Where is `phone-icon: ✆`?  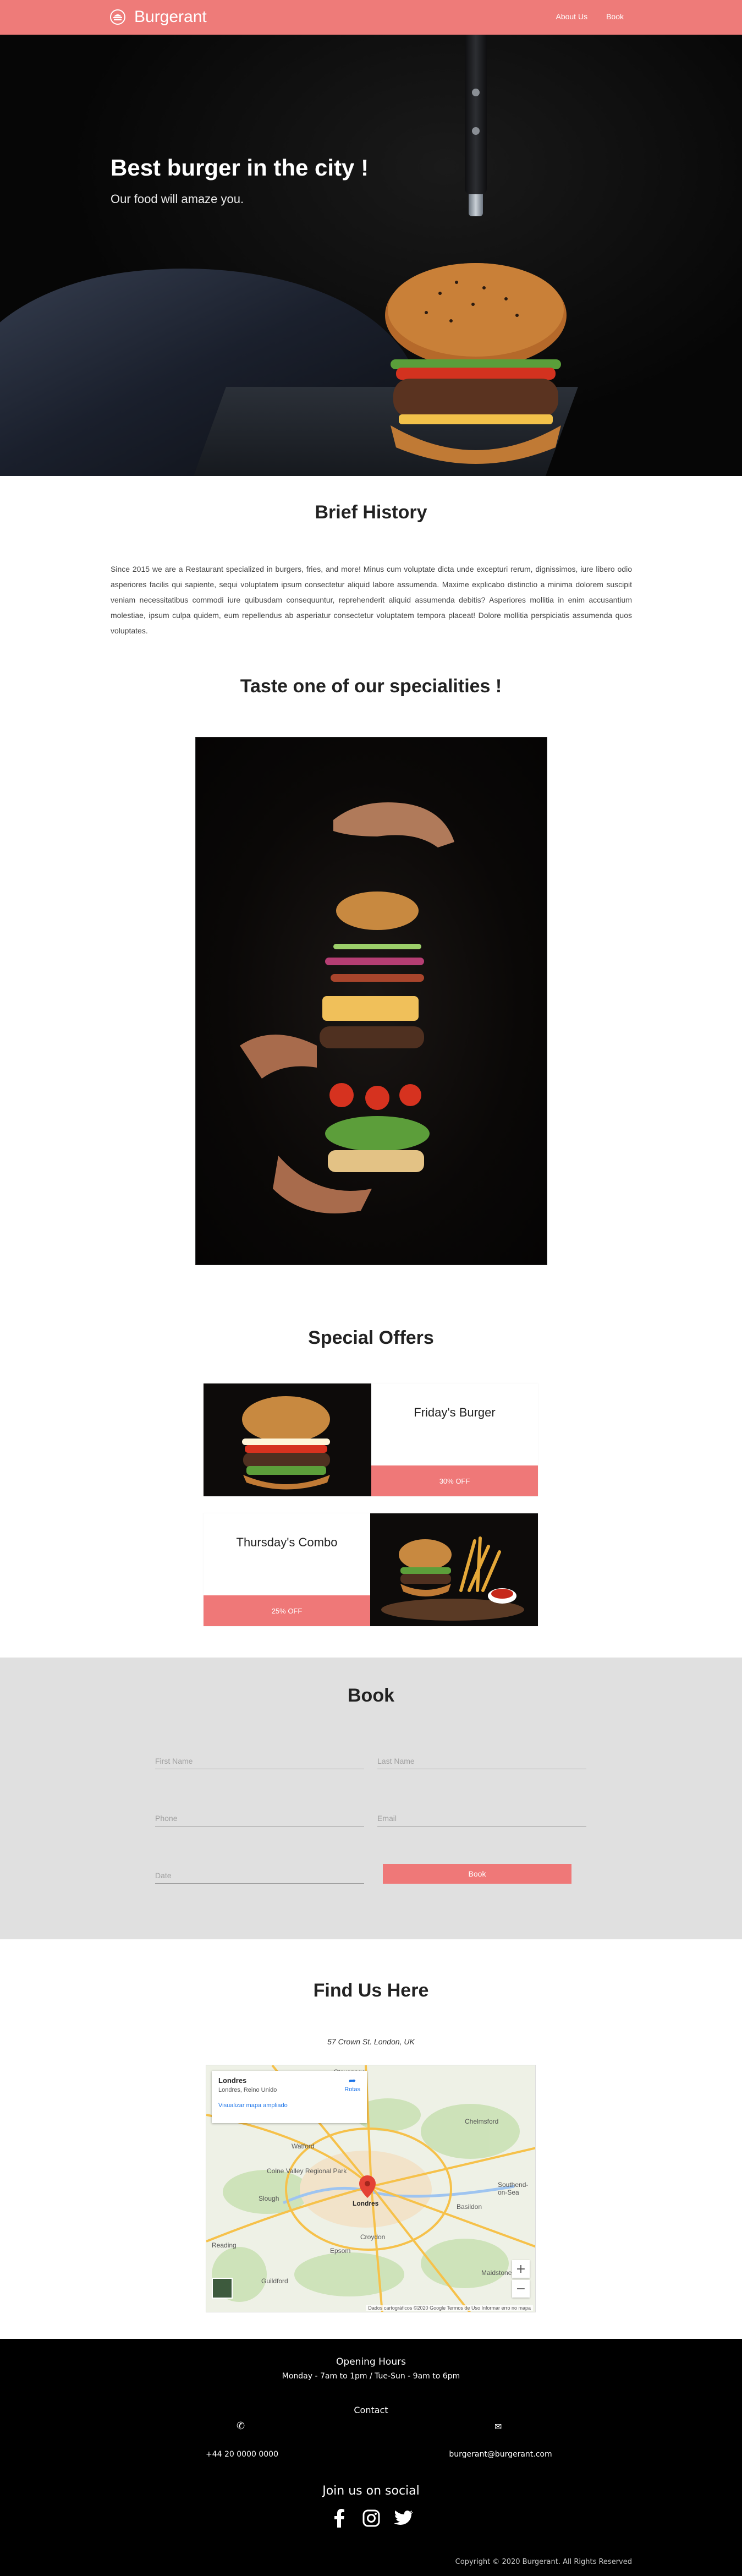 phone-icon: ✆ is located at coordinates (241, 2426).